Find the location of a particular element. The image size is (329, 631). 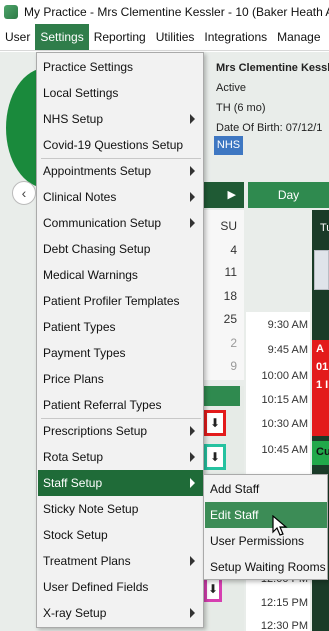

menu-manage: Manage is located at coordinates (298, 37).